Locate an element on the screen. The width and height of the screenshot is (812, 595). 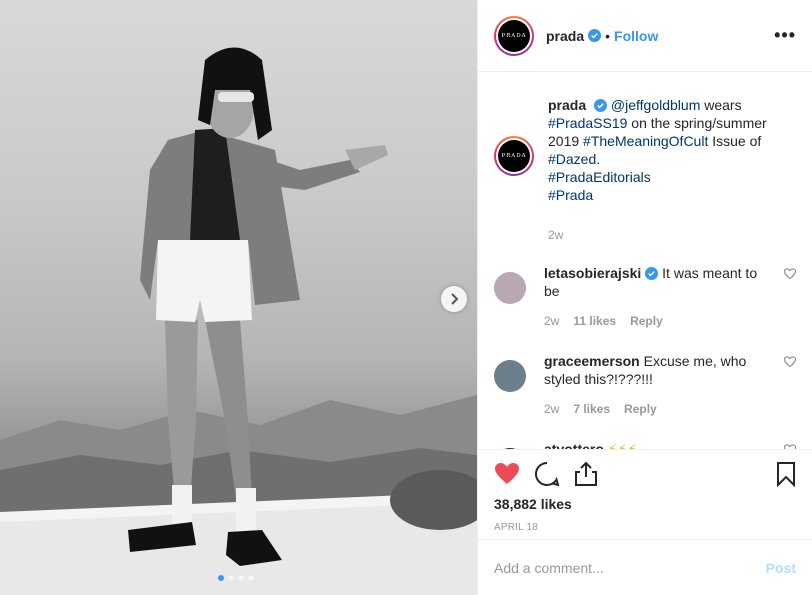
commenter-username: letasobierajski is located at coordinates (592, 273).